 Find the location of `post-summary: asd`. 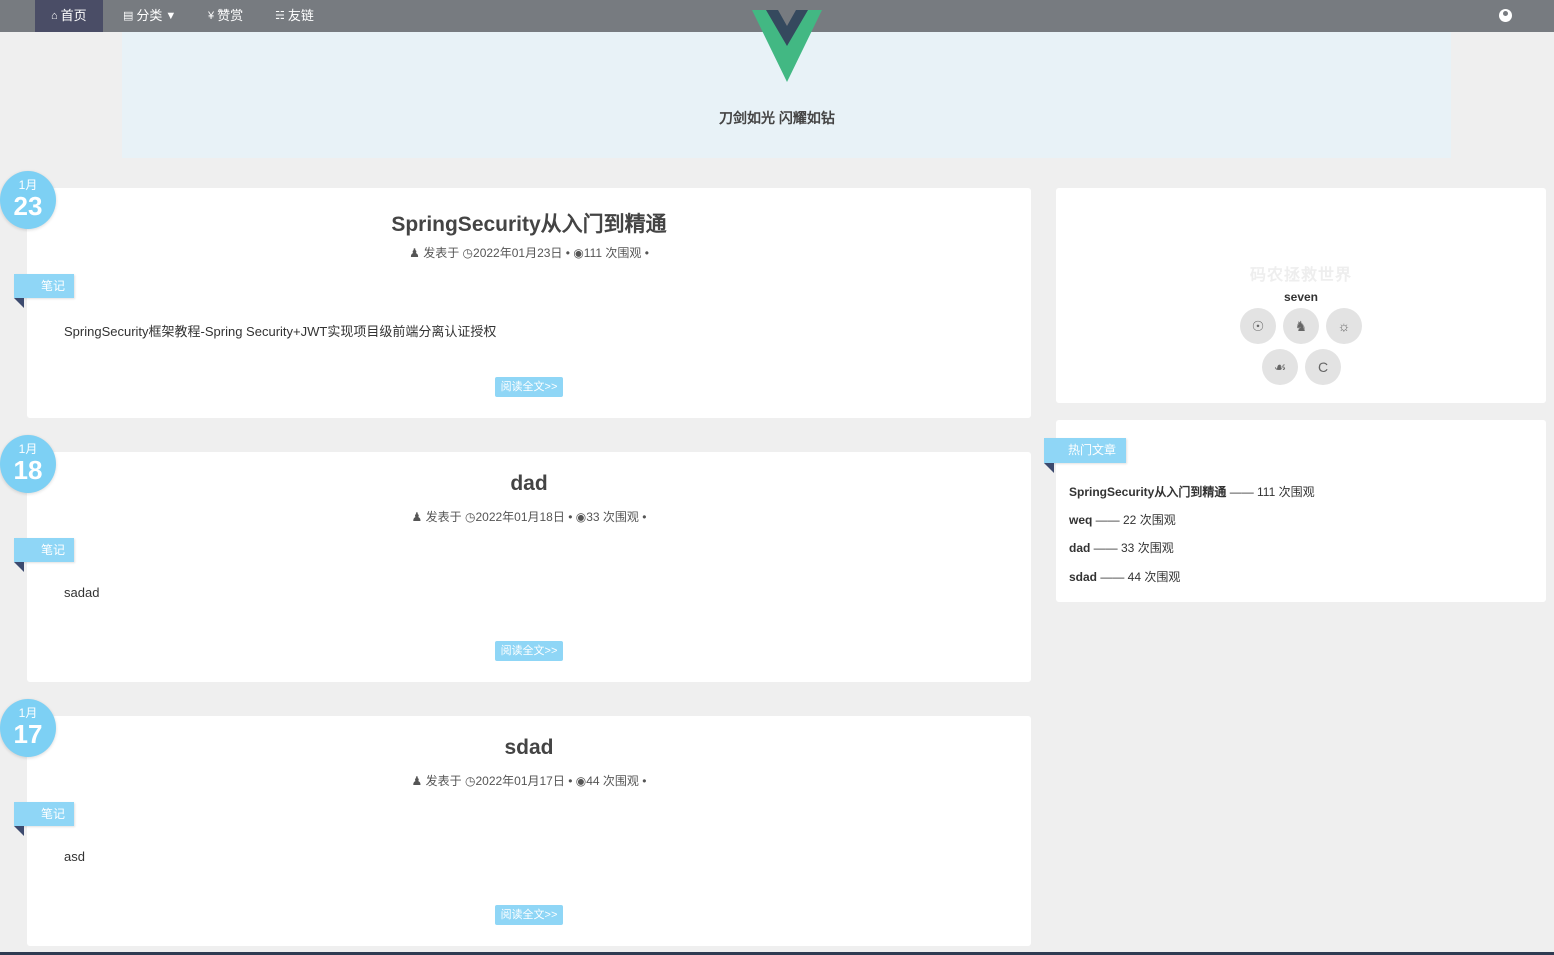

post-summary: asd is located at coordinates (74, 856).